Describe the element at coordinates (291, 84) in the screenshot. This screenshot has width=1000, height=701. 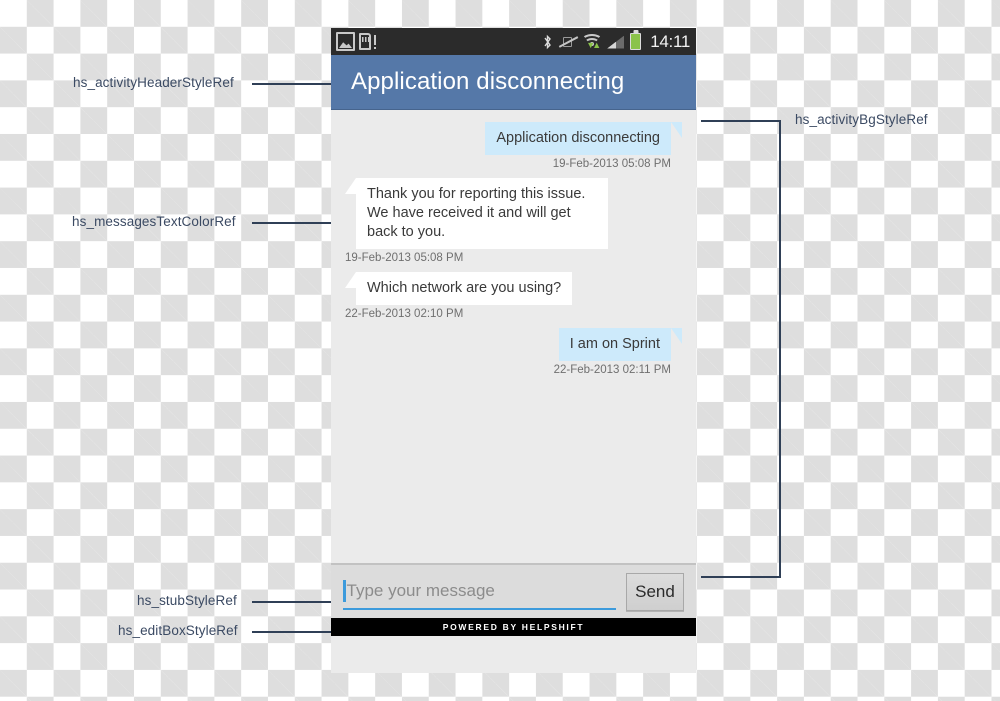
I see `connector-activity-header` at that location.